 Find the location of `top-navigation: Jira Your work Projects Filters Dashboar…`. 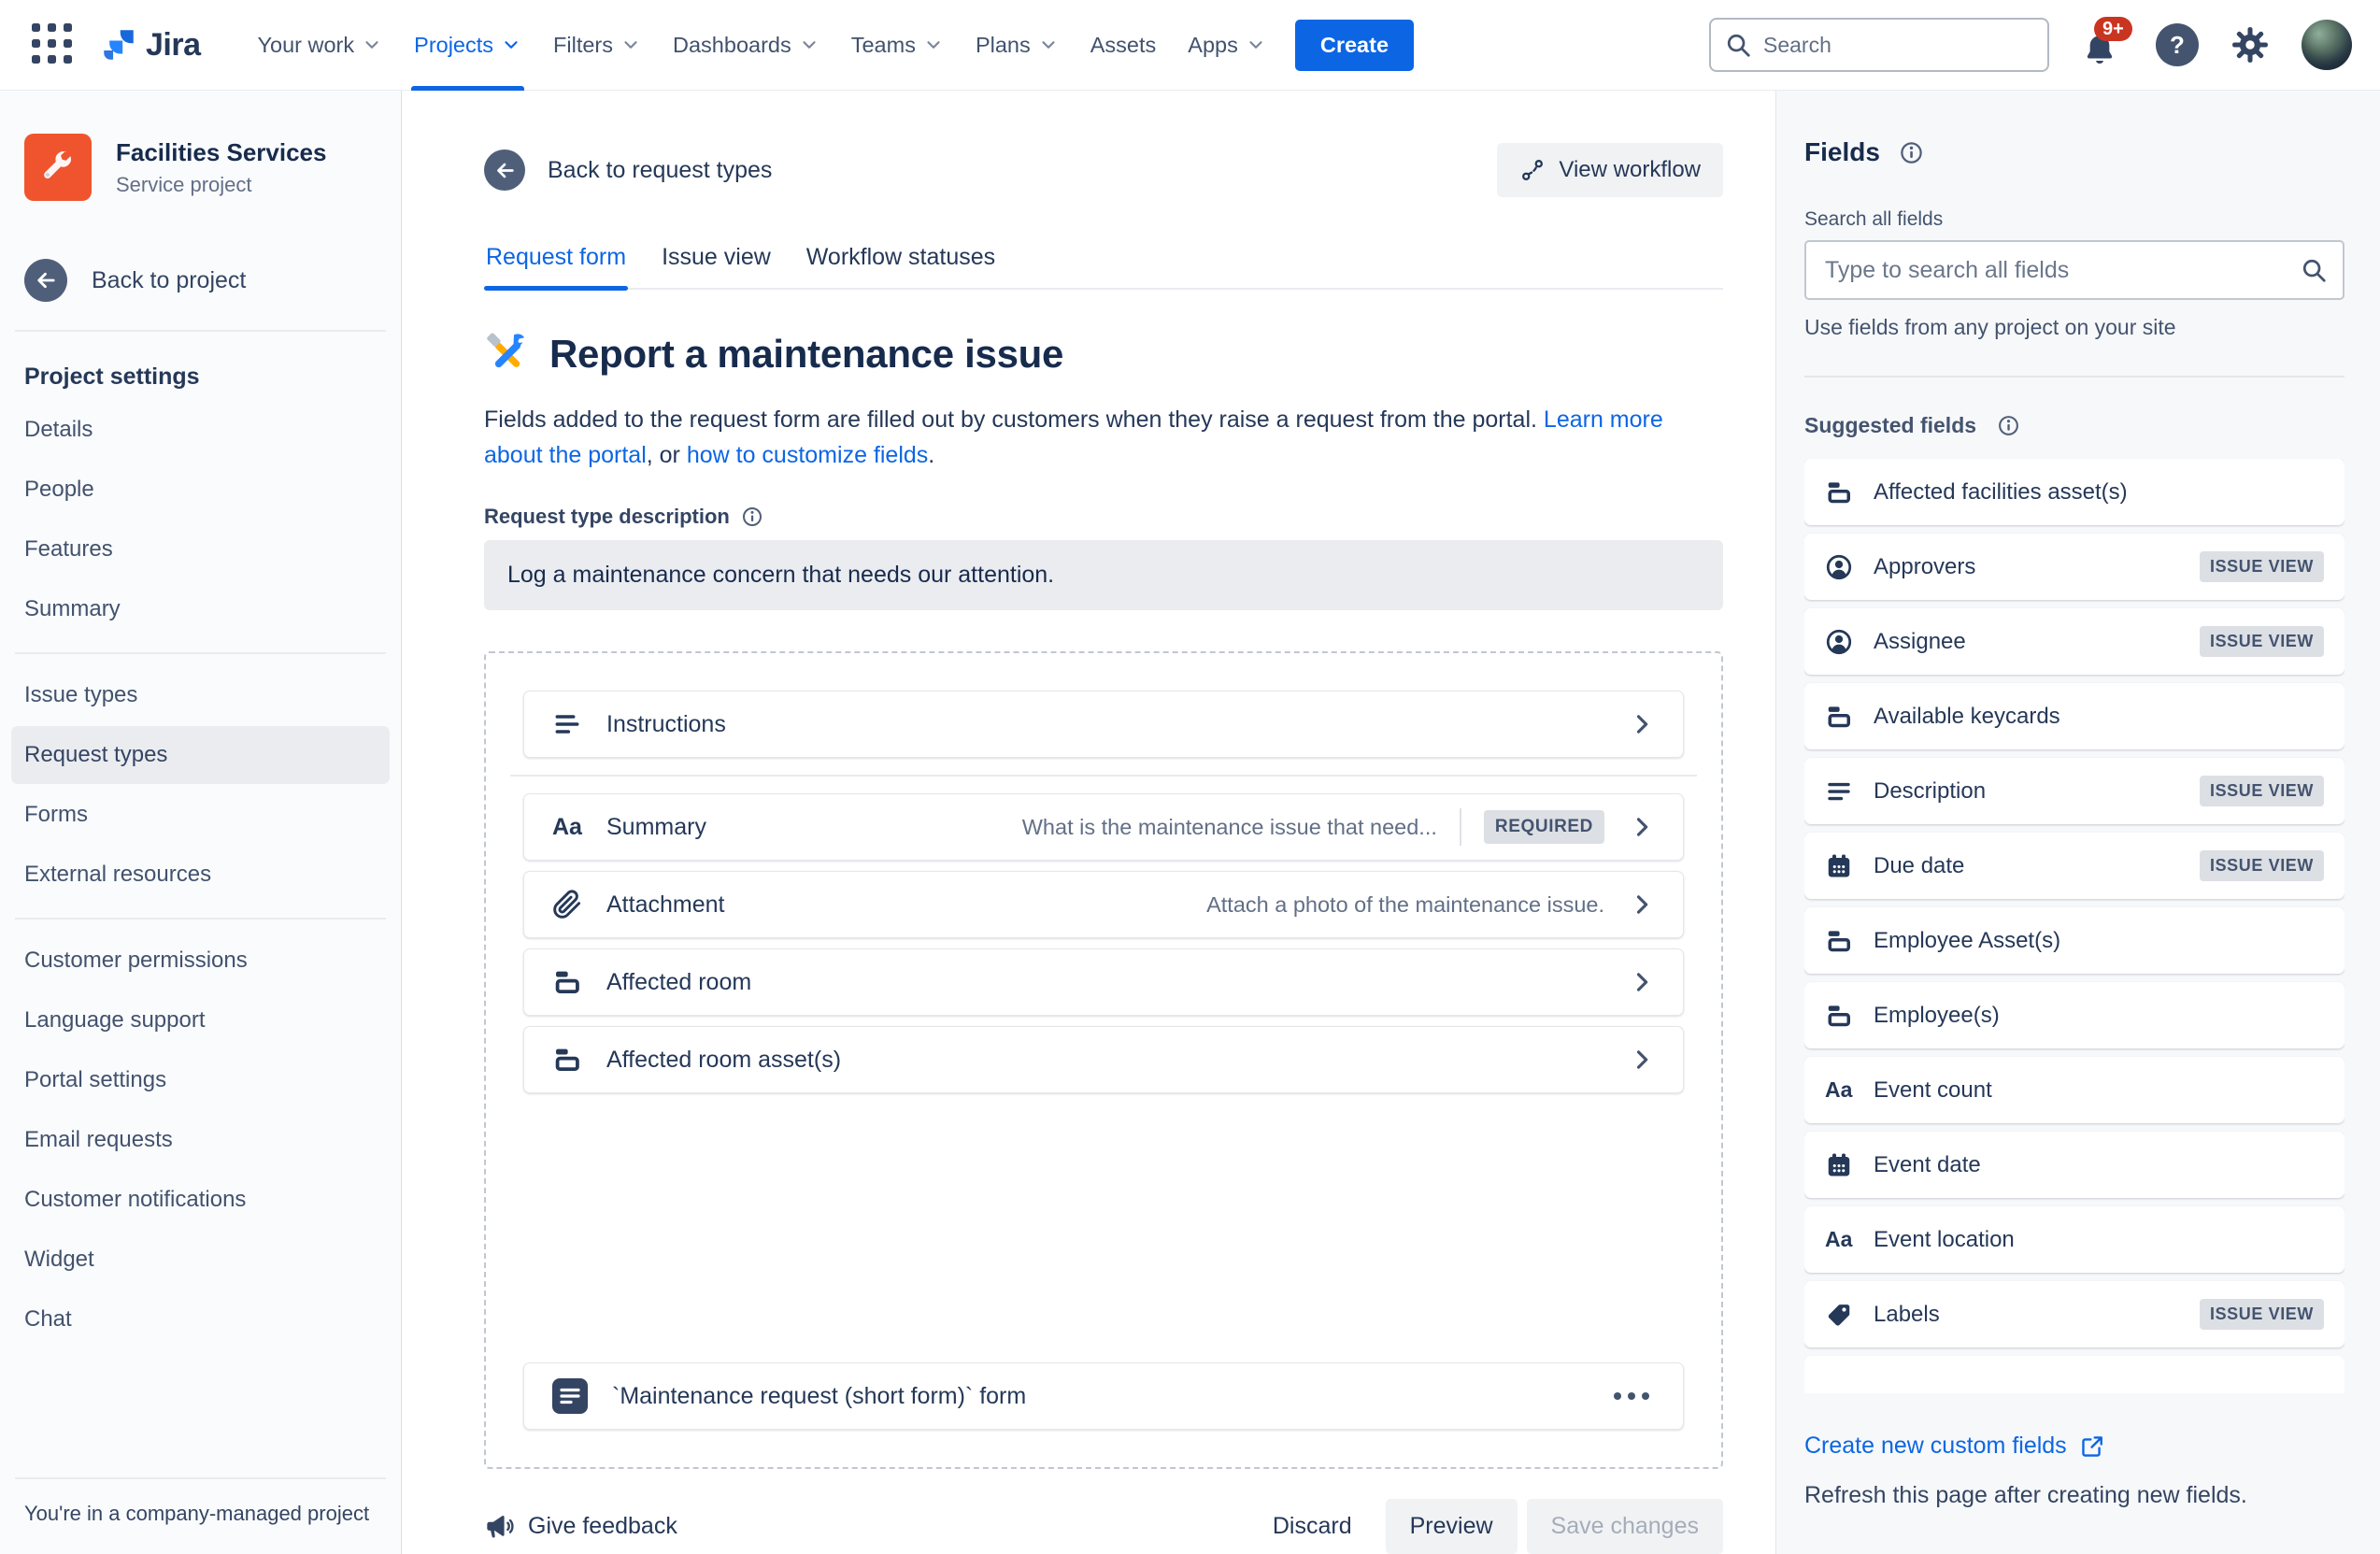

top-navigation: Jira Your work Projects Filters Dashboar… is located at coordinates (1190, 45).